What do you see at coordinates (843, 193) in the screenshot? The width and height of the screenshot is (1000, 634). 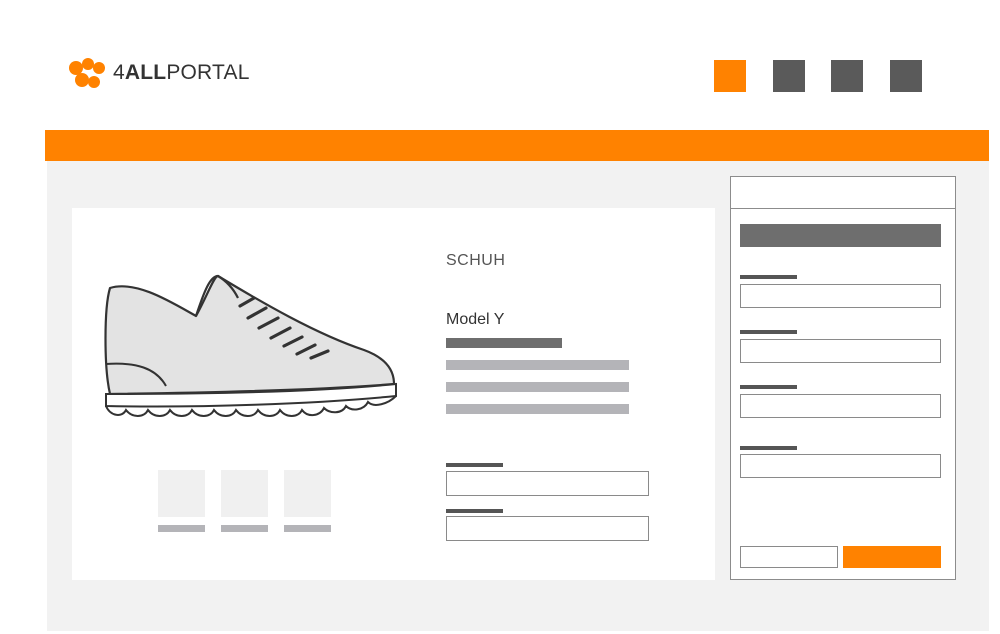 I see `side-panel-header` at bounding box center [843, 193].